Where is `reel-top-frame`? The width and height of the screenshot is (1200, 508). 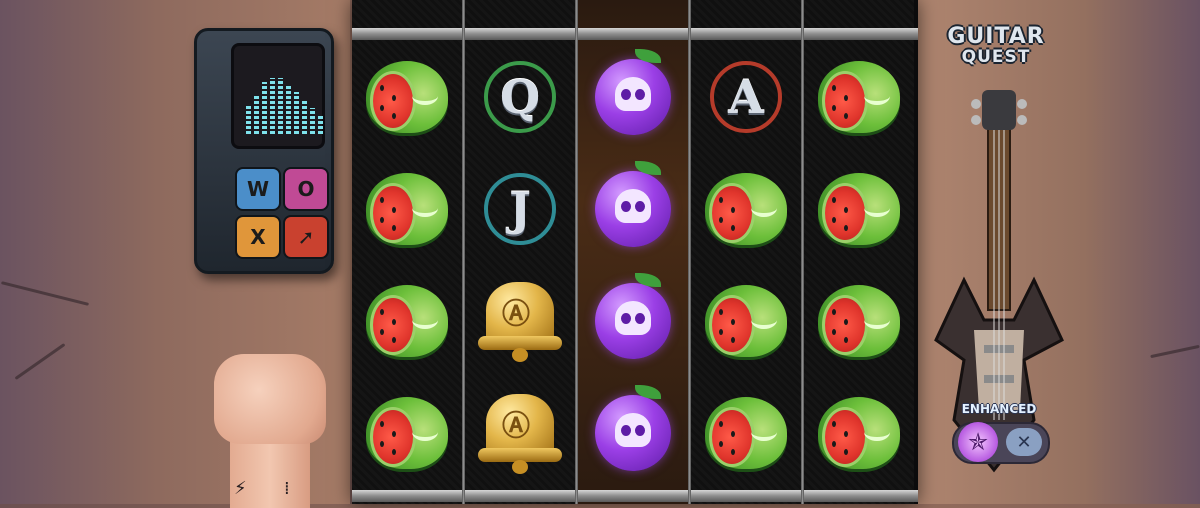
reel-top-frame is located at coordinates (635, 34).